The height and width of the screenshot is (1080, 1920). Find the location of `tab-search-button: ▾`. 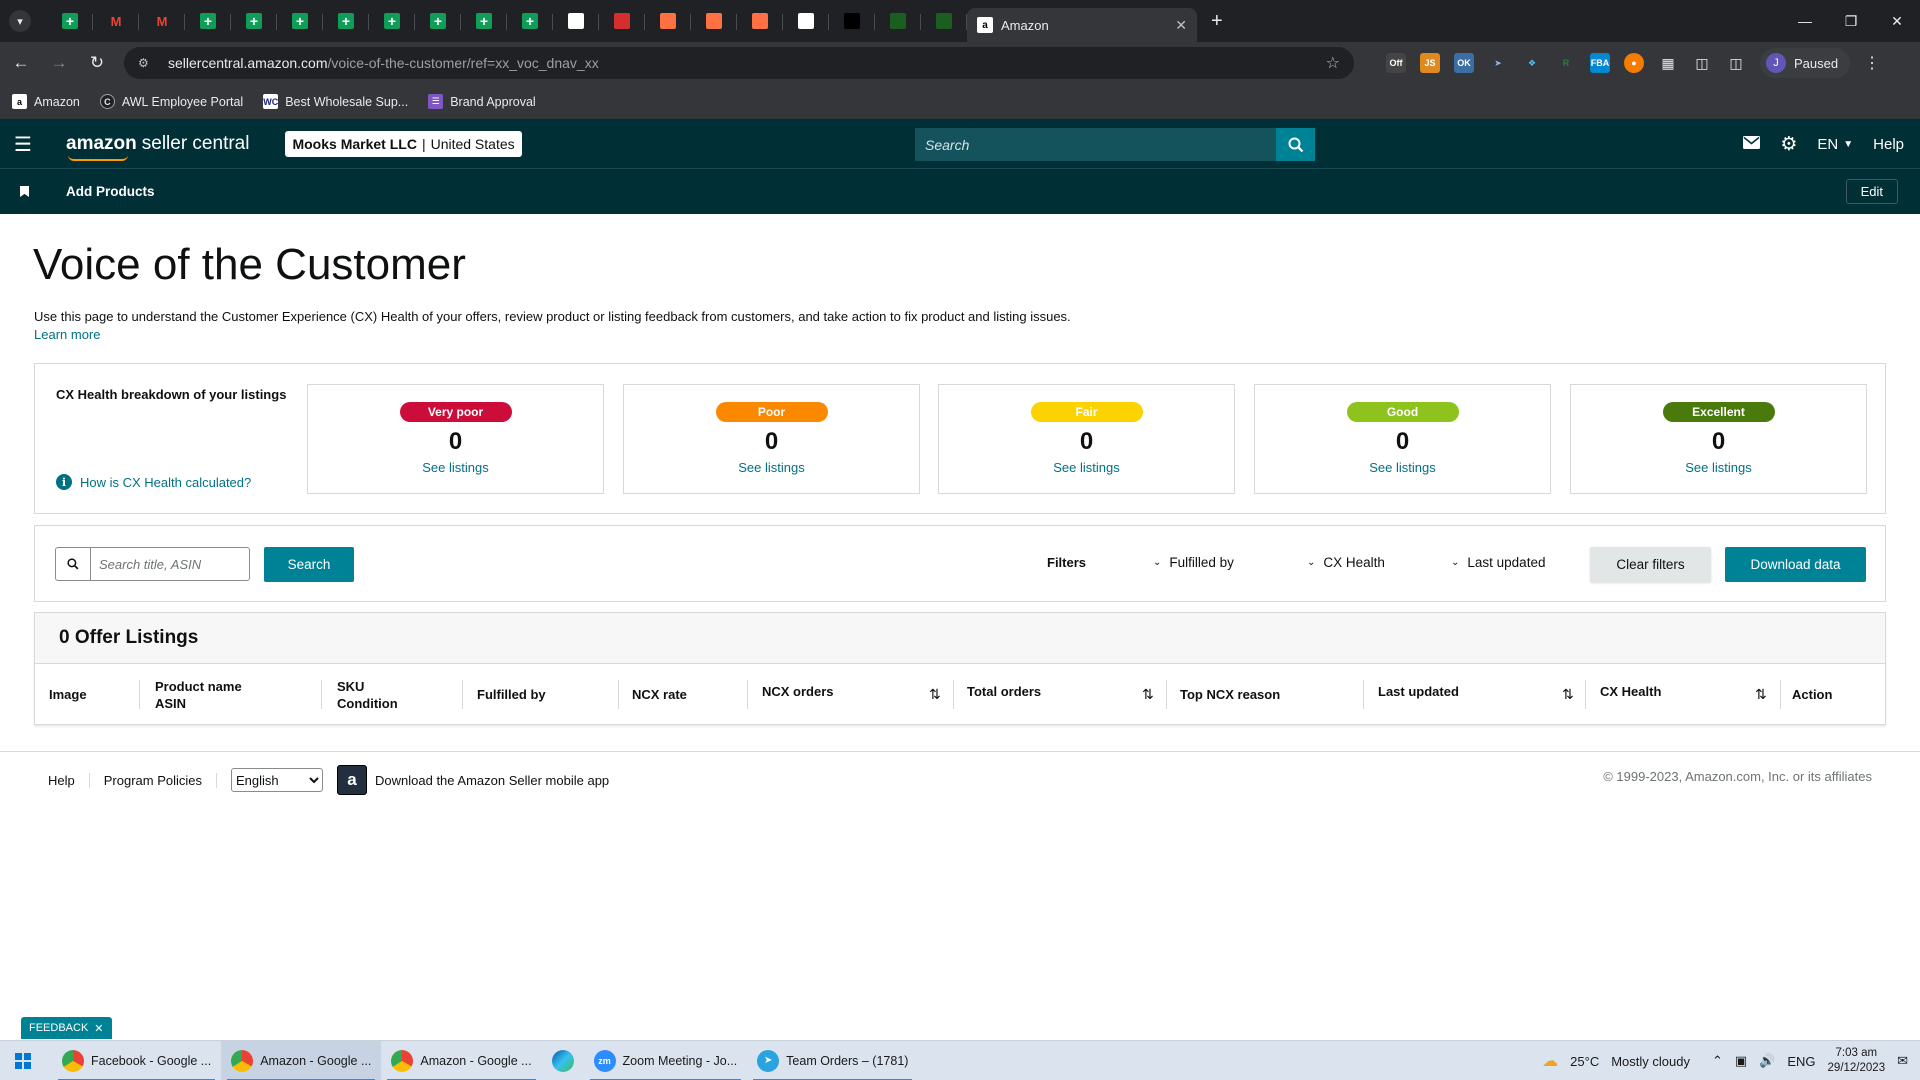

tab-search-button: ▾ is located at coordinates (20, 21).